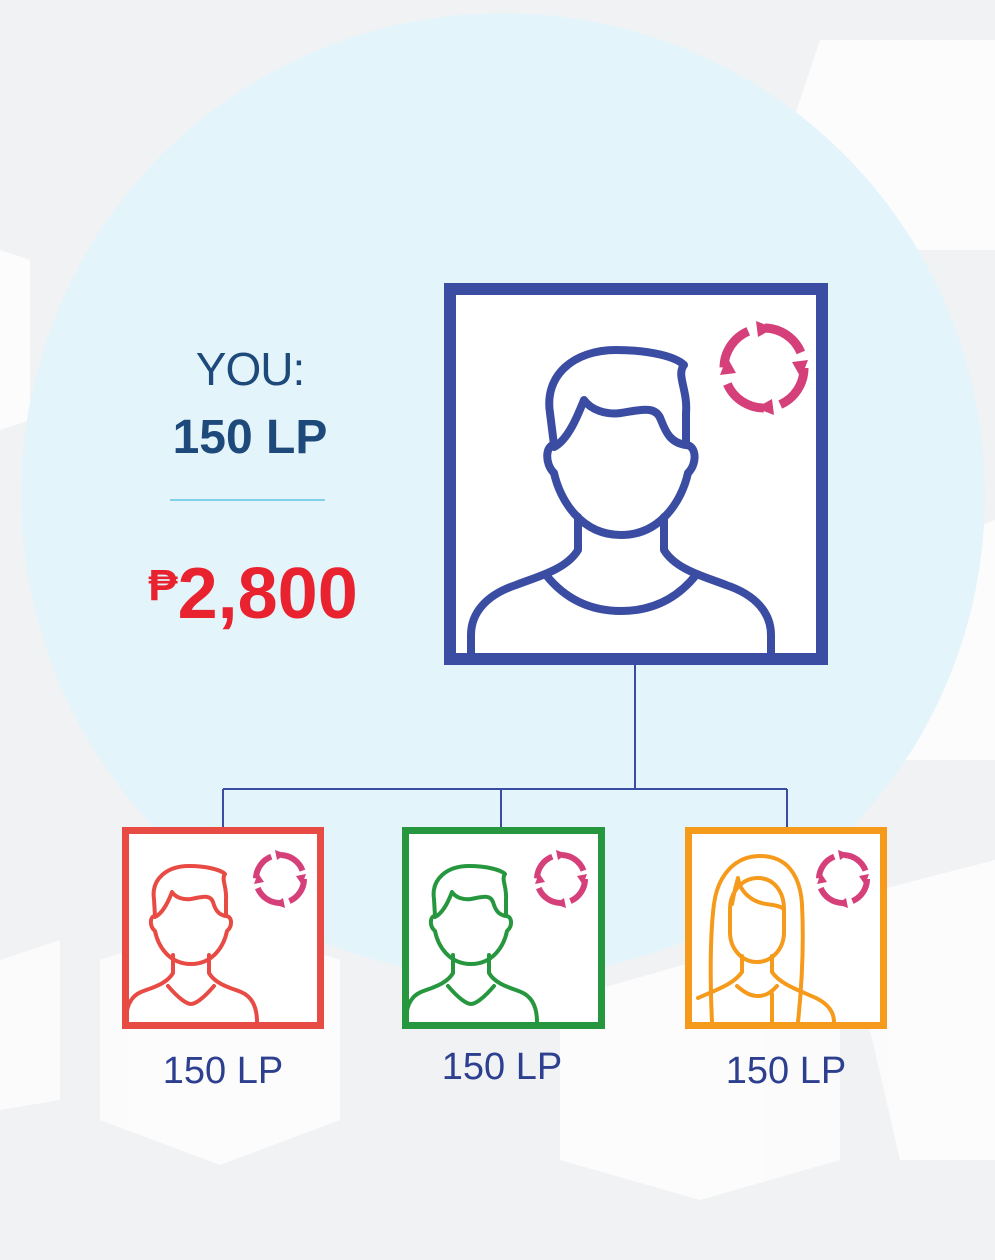  I want to click on divider, so click(247, 500).